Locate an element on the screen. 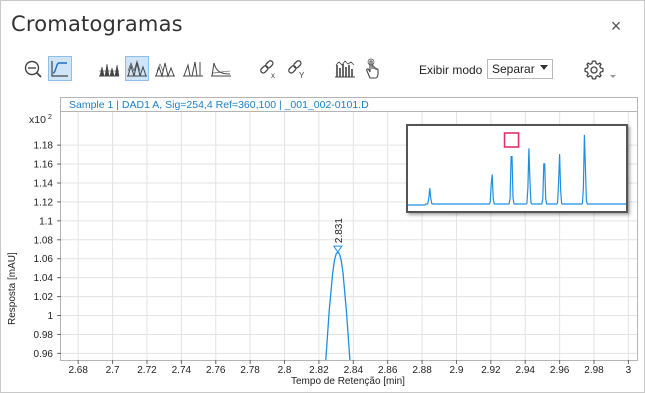 The height and width of the screenshot is (393, 645). svg-text: Y is located at coordinates (302, 75).